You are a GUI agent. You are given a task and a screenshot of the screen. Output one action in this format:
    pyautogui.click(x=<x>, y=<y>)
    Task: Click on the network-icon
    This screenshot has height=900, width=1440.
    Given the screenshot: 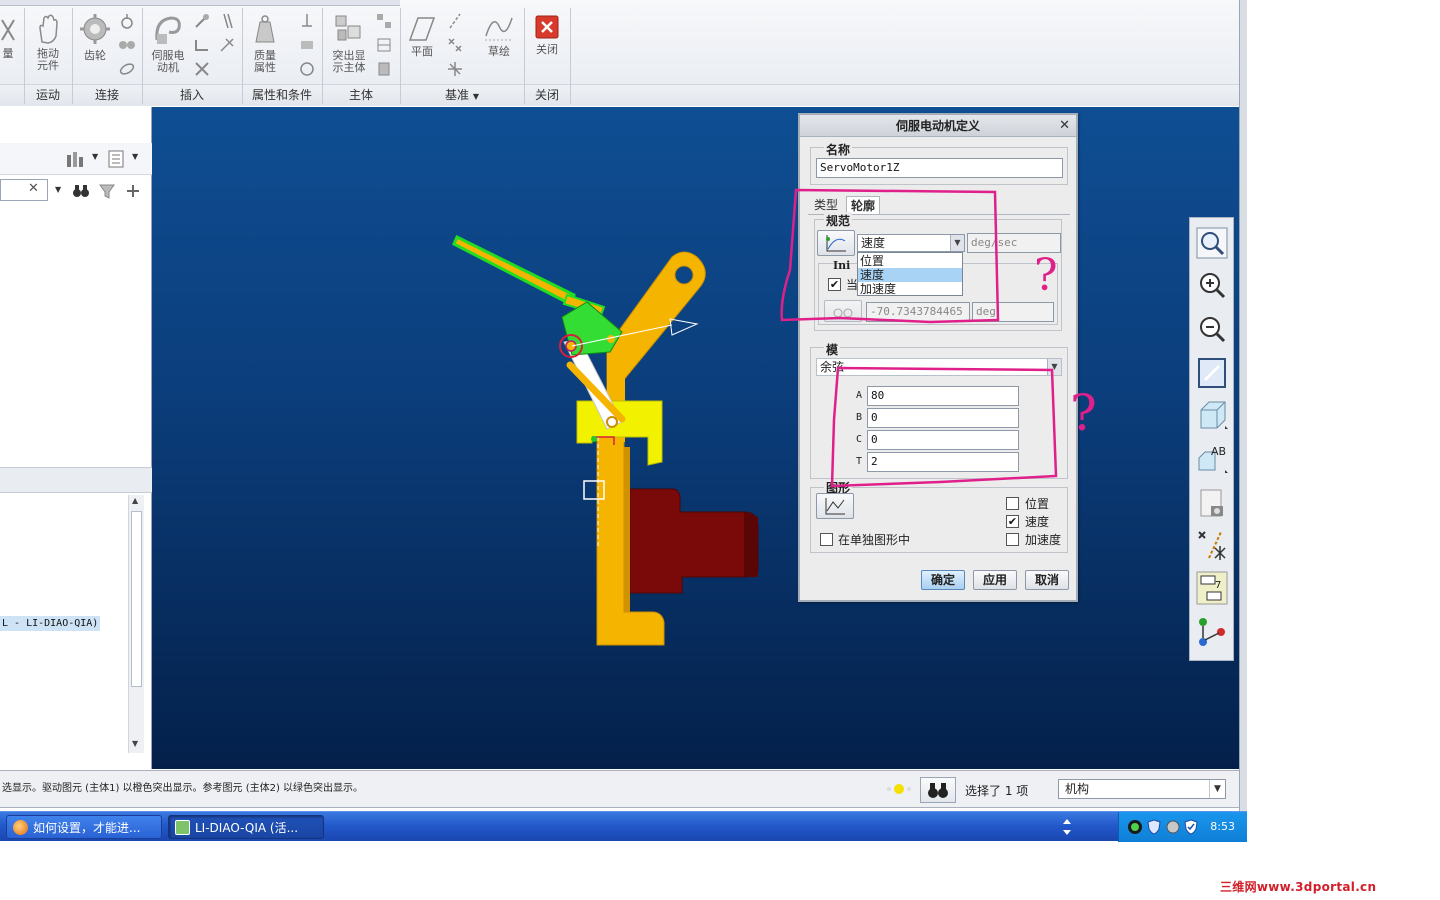 What is the action you would take?
    pyautogui.click(x=1173, y=827)
    